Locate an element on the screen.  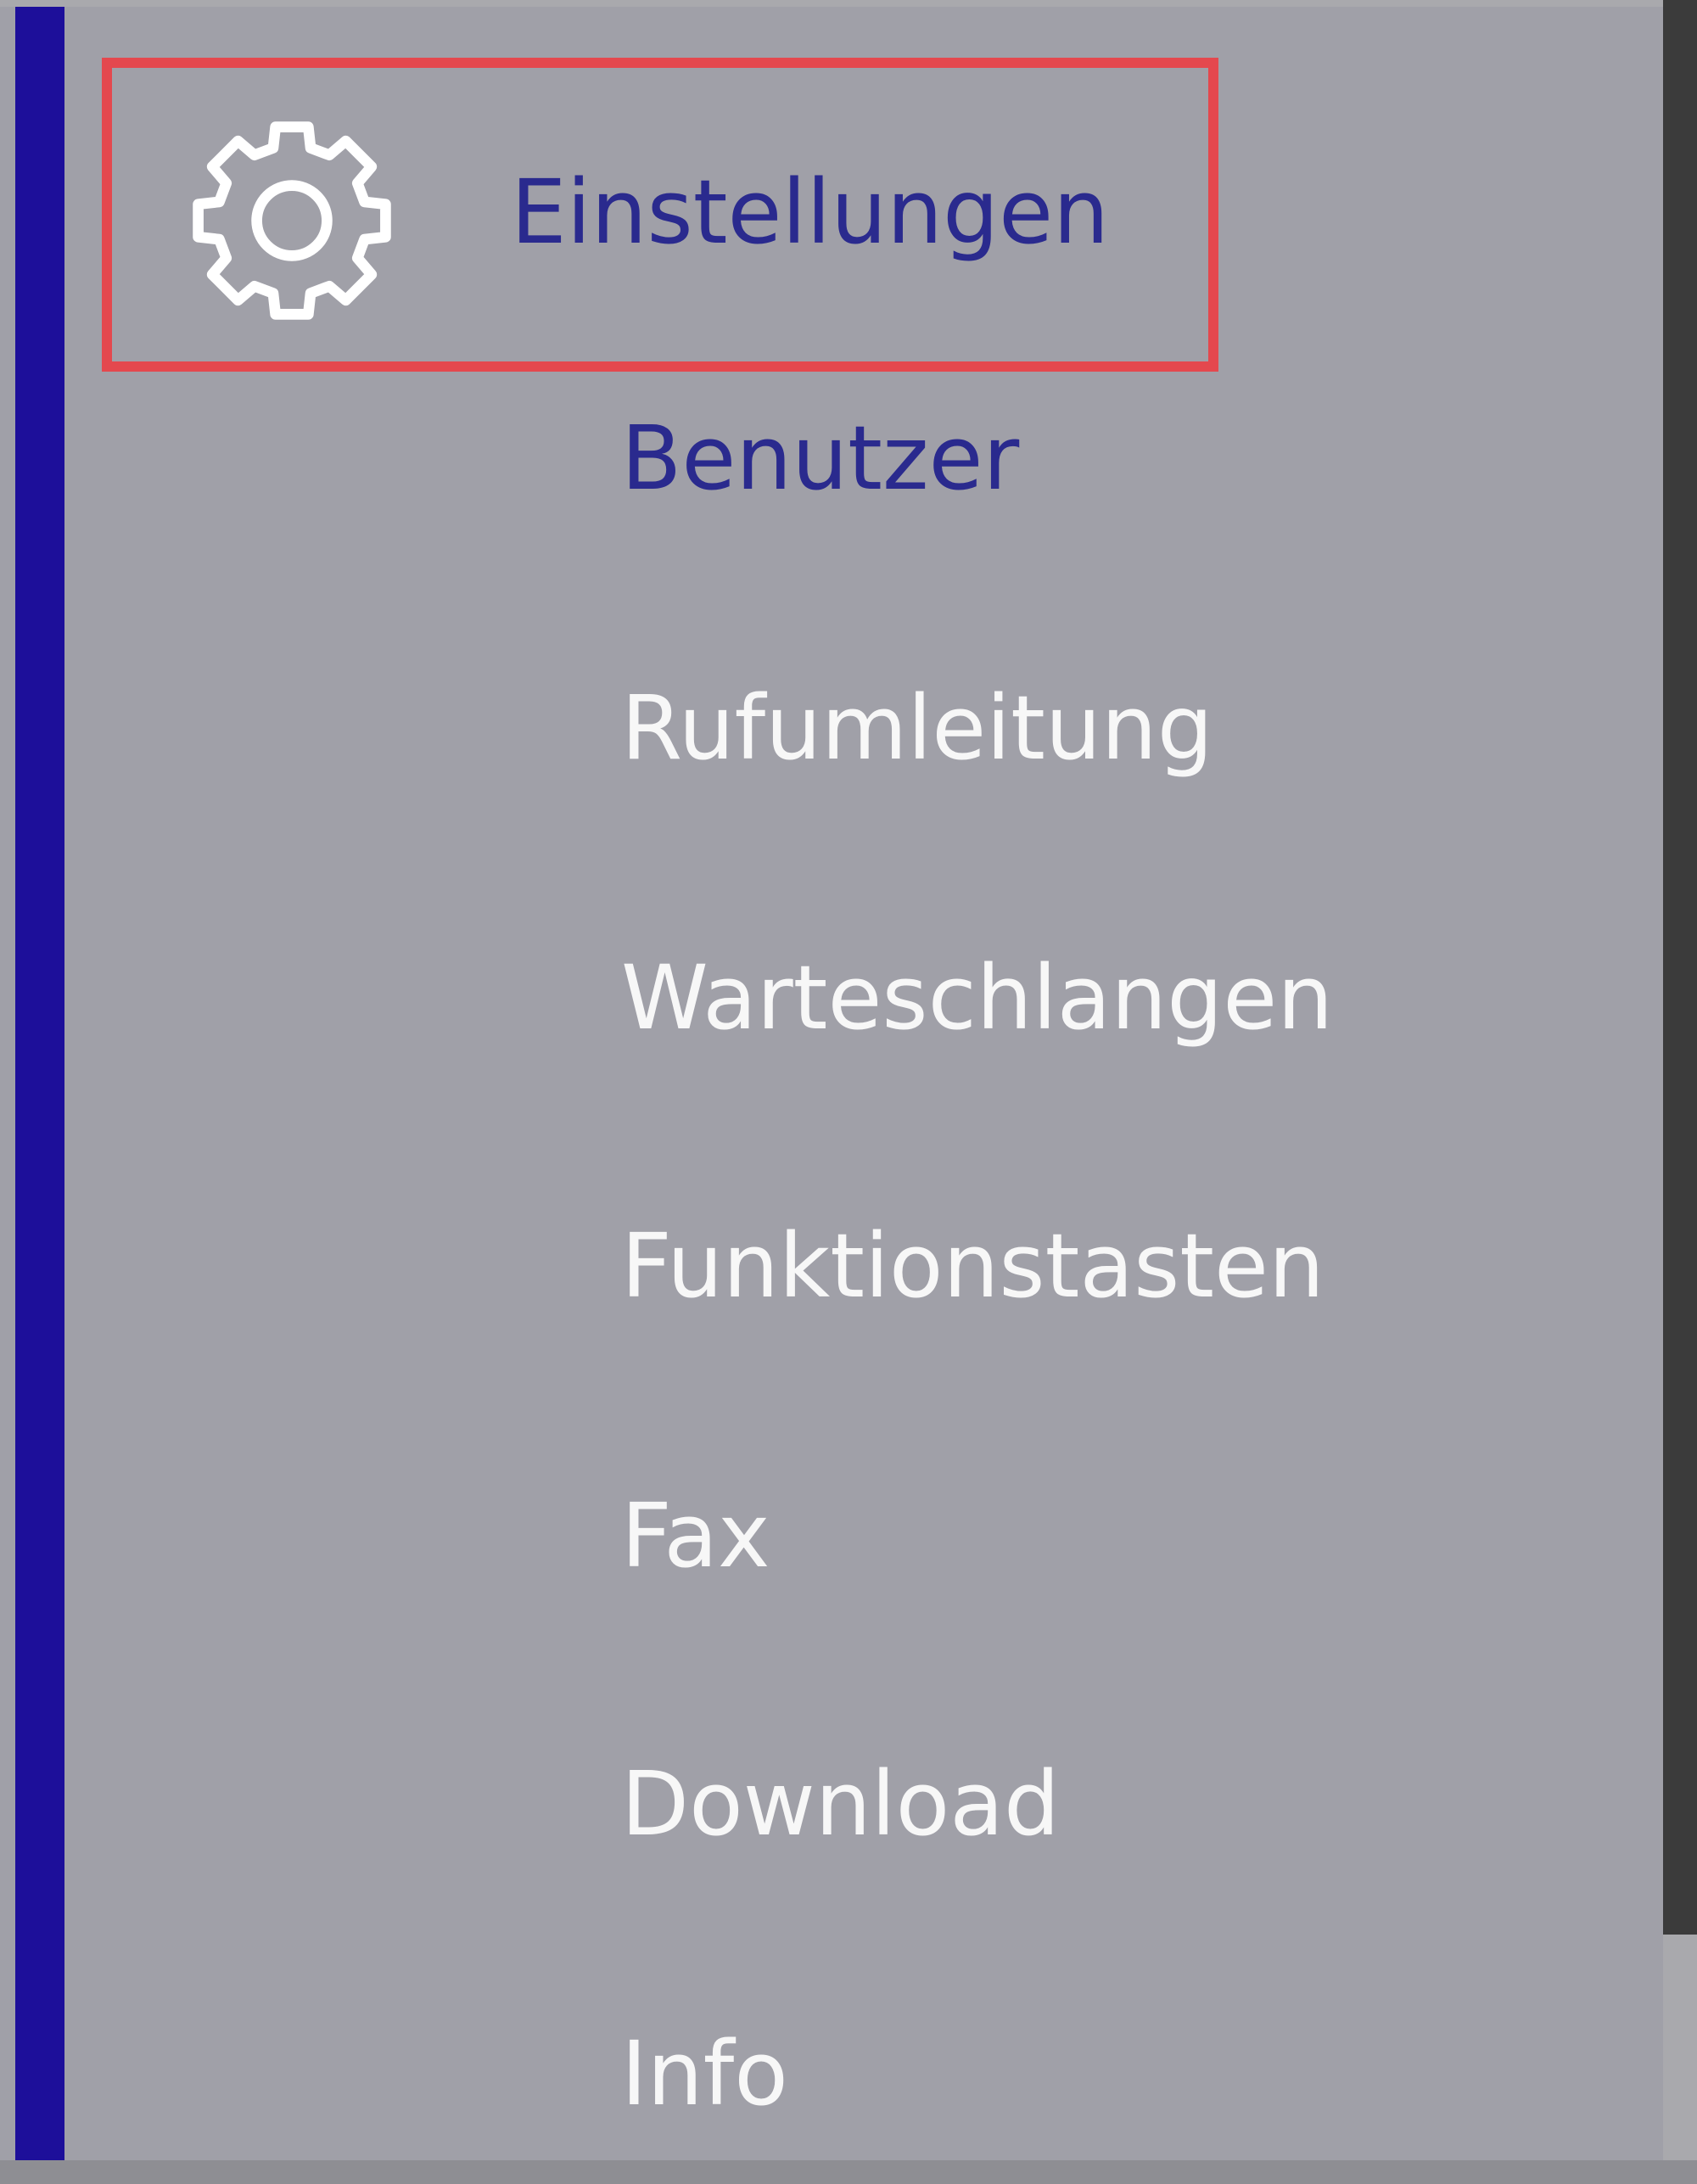
panel-bottom-edge is located at coordinates (848, 2172).